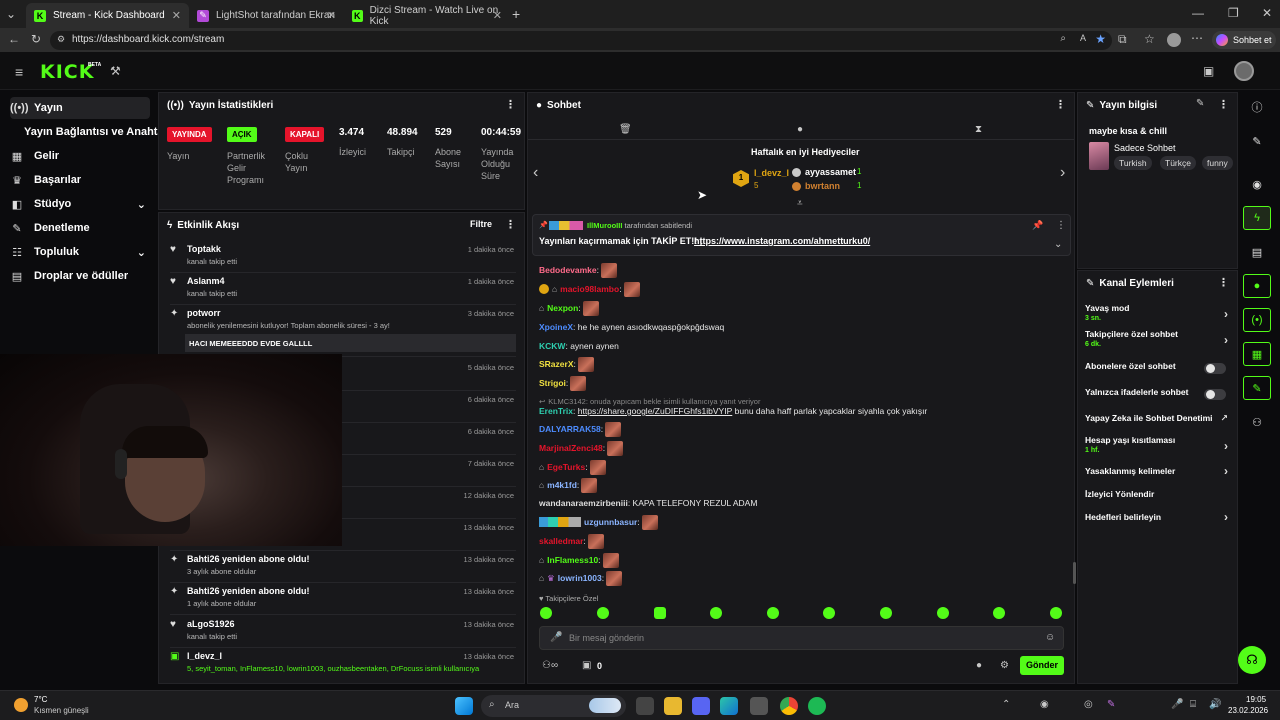 The width and height of the screenshot is (1280, 720). I want to click on site-info-icon: ⚙, so click(61, 39).